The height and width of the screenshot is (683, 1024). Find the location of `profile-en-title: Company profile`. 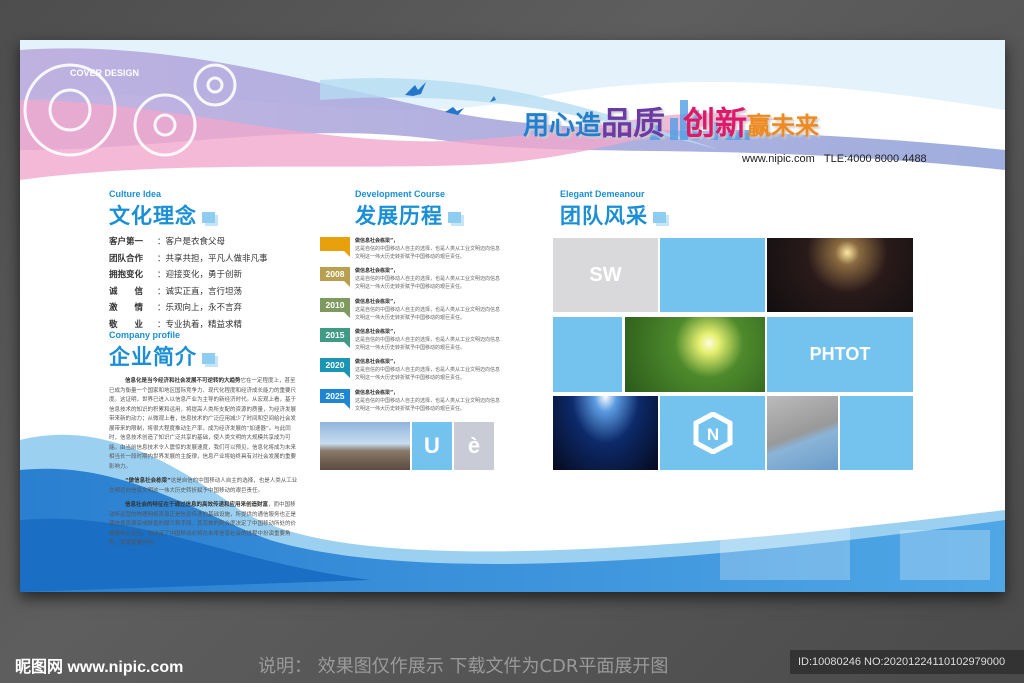

profile-en-title: Company profile is located at coordinates (145, 335).